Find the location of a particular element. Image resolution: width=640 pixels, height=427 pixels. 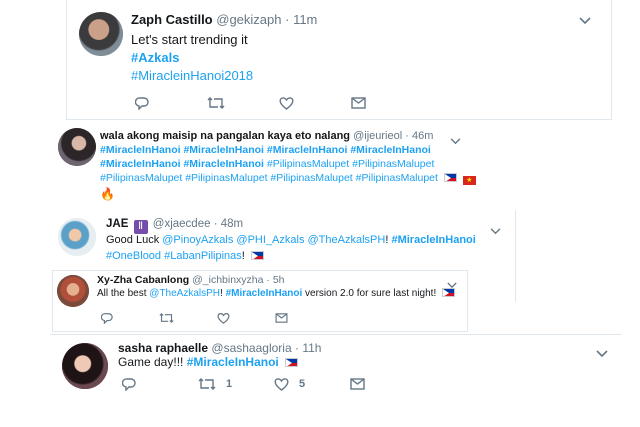

tweet-text: All the best is located at coordinates (123, 293).